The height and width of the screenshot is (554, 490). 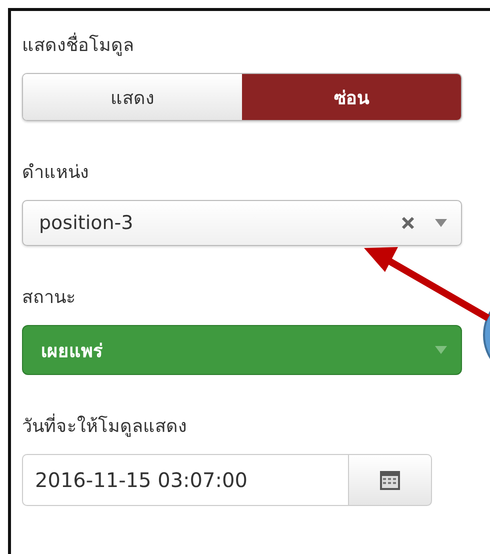 What do you see at coordinates (408, 223) in the screenshot?
I see `clear-icon` at bounding box center [408, 223].